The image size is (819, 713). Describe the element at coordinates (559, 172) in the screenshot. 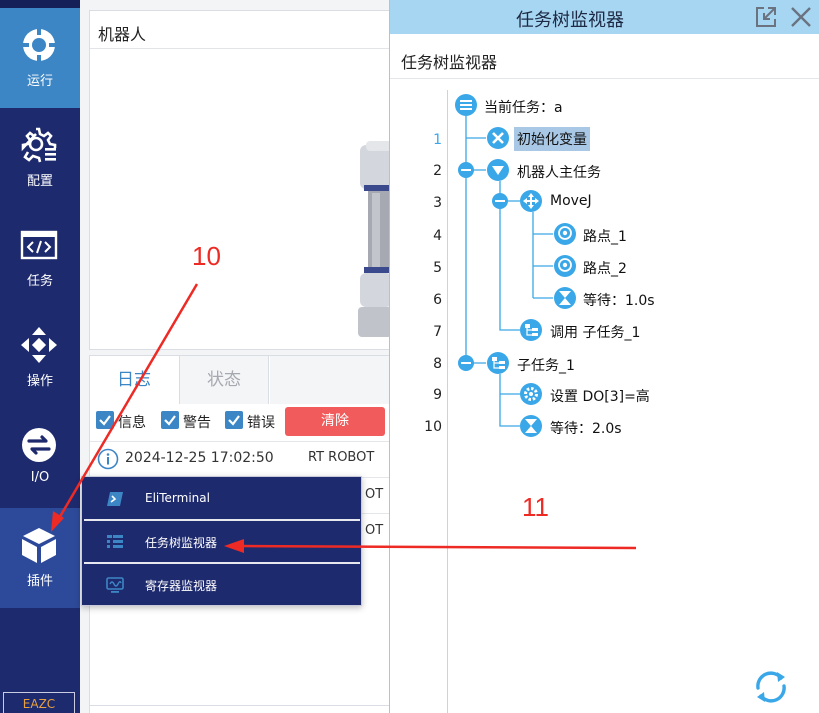

I see `tree-node-robot-main-task: 机器人主任务` at that location.